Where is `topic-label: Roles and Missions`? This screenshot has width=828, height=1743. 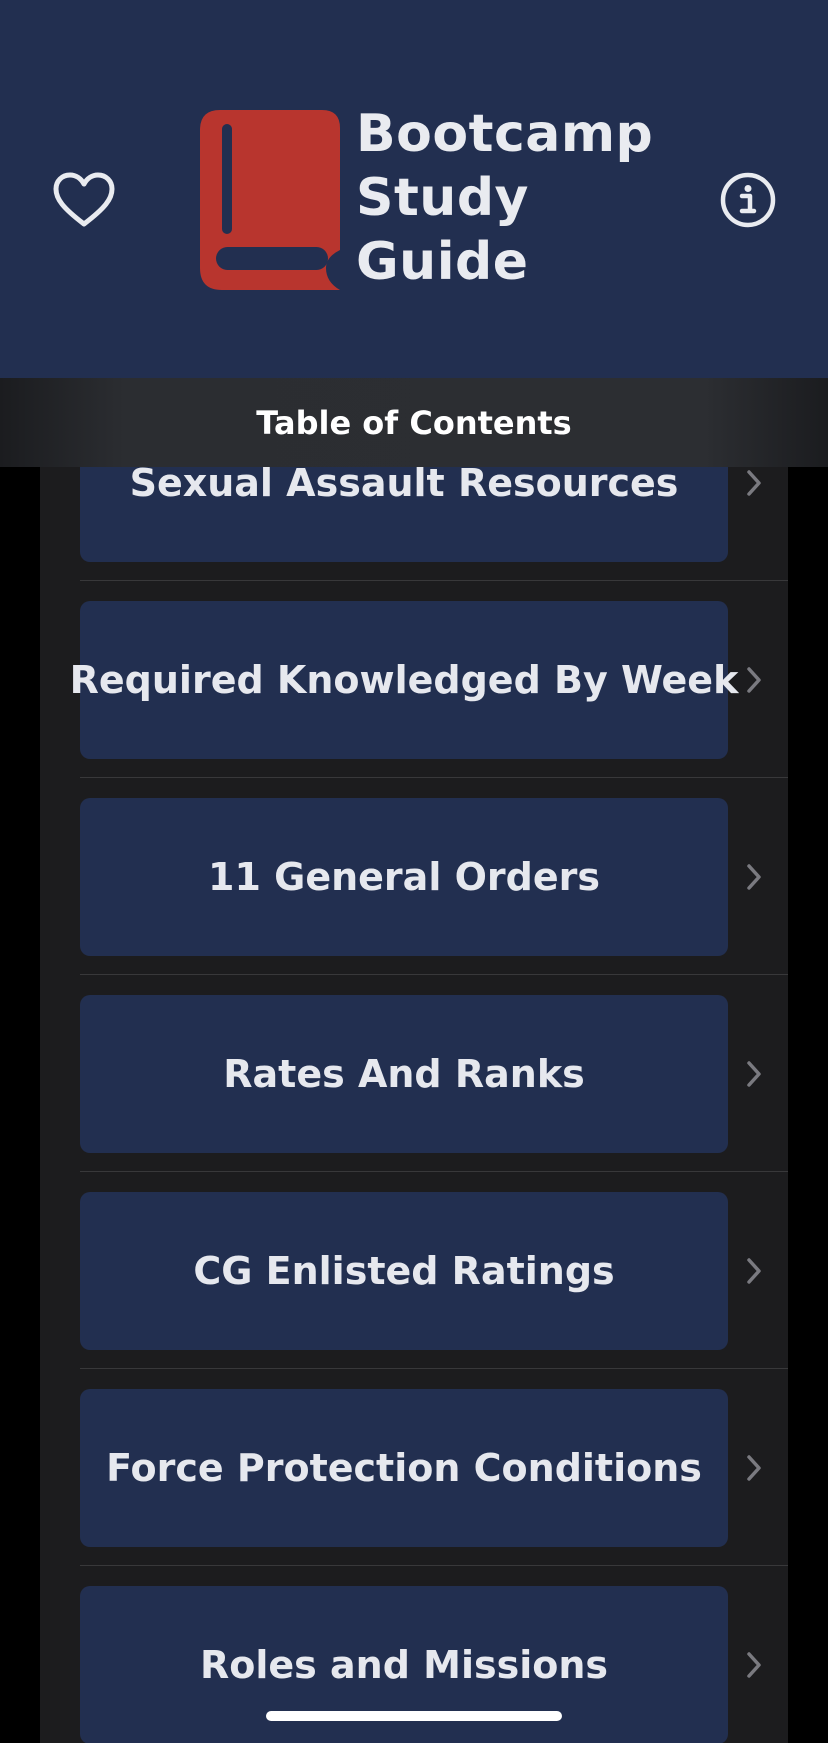 topic-label: Roles and Missions is located at coordinates (404, 1665).